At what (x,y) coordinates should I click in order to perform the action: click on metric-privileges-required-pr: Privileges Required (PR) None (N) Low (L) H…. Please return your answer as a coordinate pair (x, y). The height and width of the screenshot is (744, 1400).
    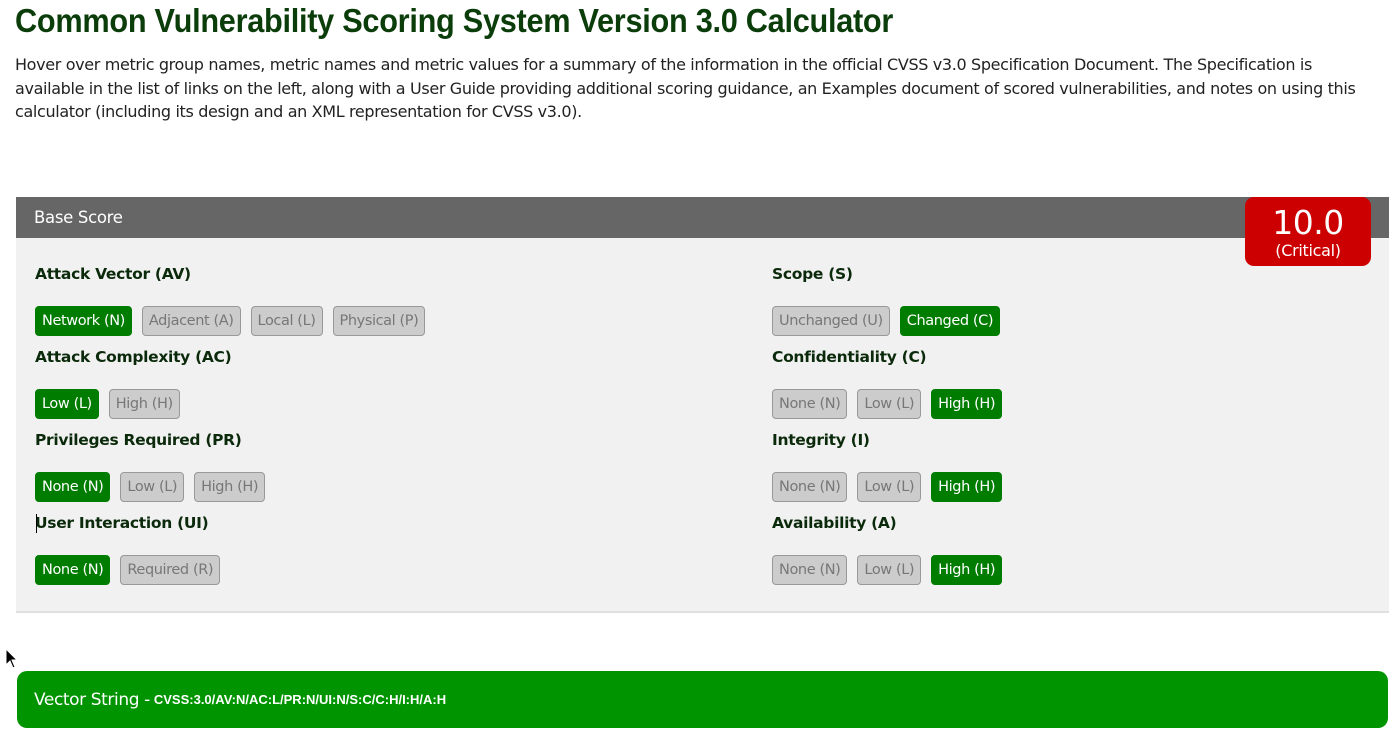
    Looking at the image, I should click on (150, 466).